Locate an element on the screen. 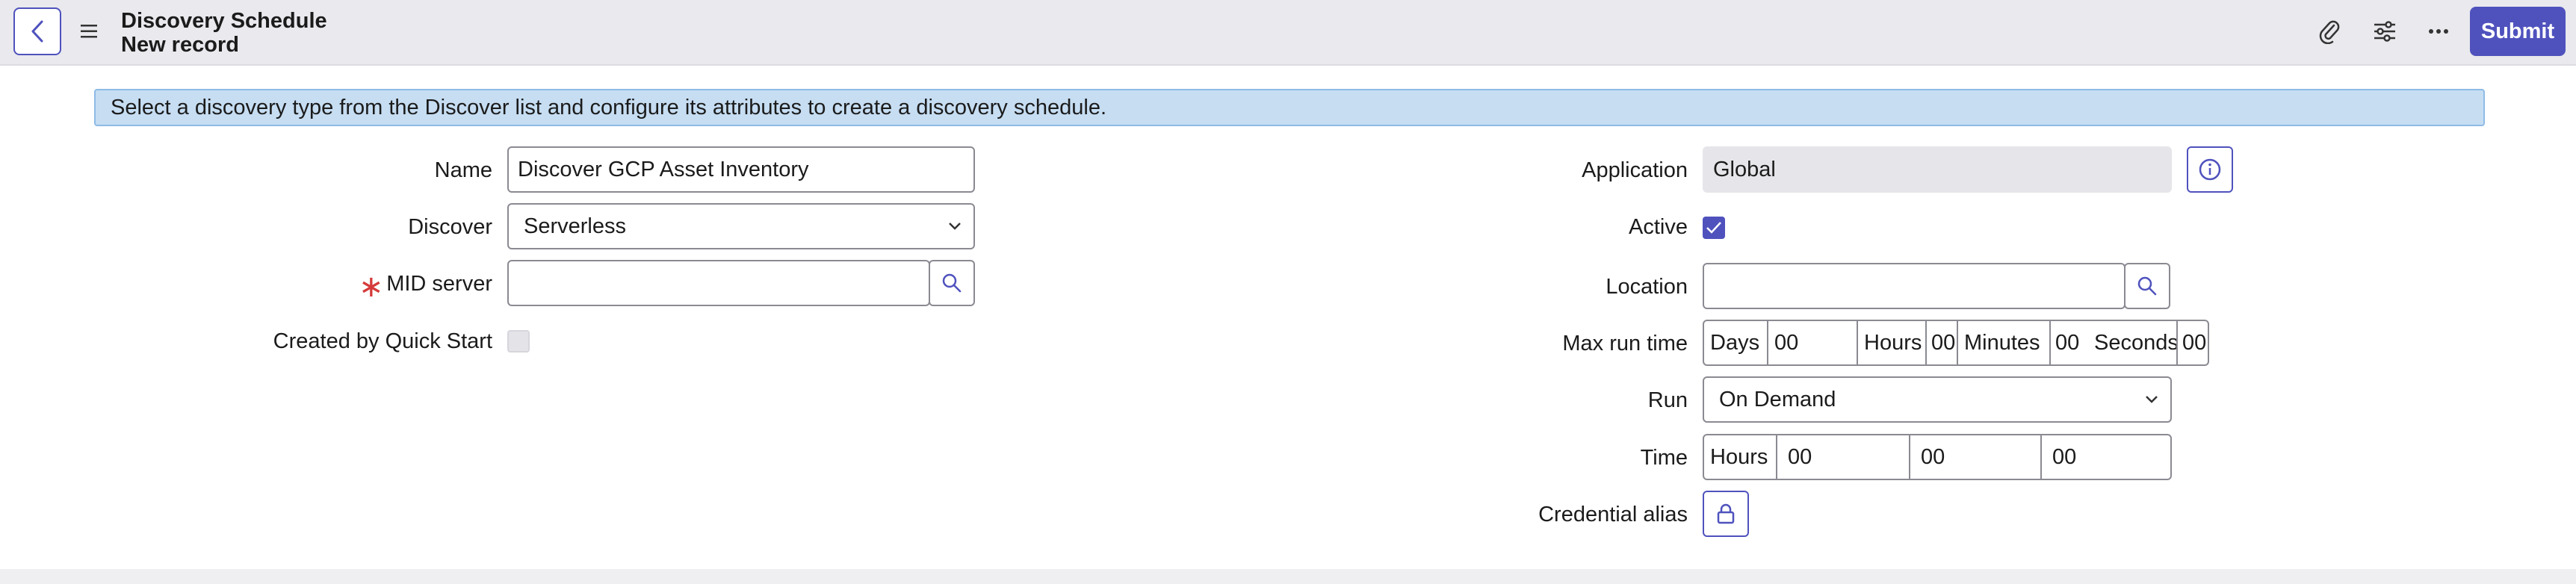  location-input is located at coordinates (1914, 286).